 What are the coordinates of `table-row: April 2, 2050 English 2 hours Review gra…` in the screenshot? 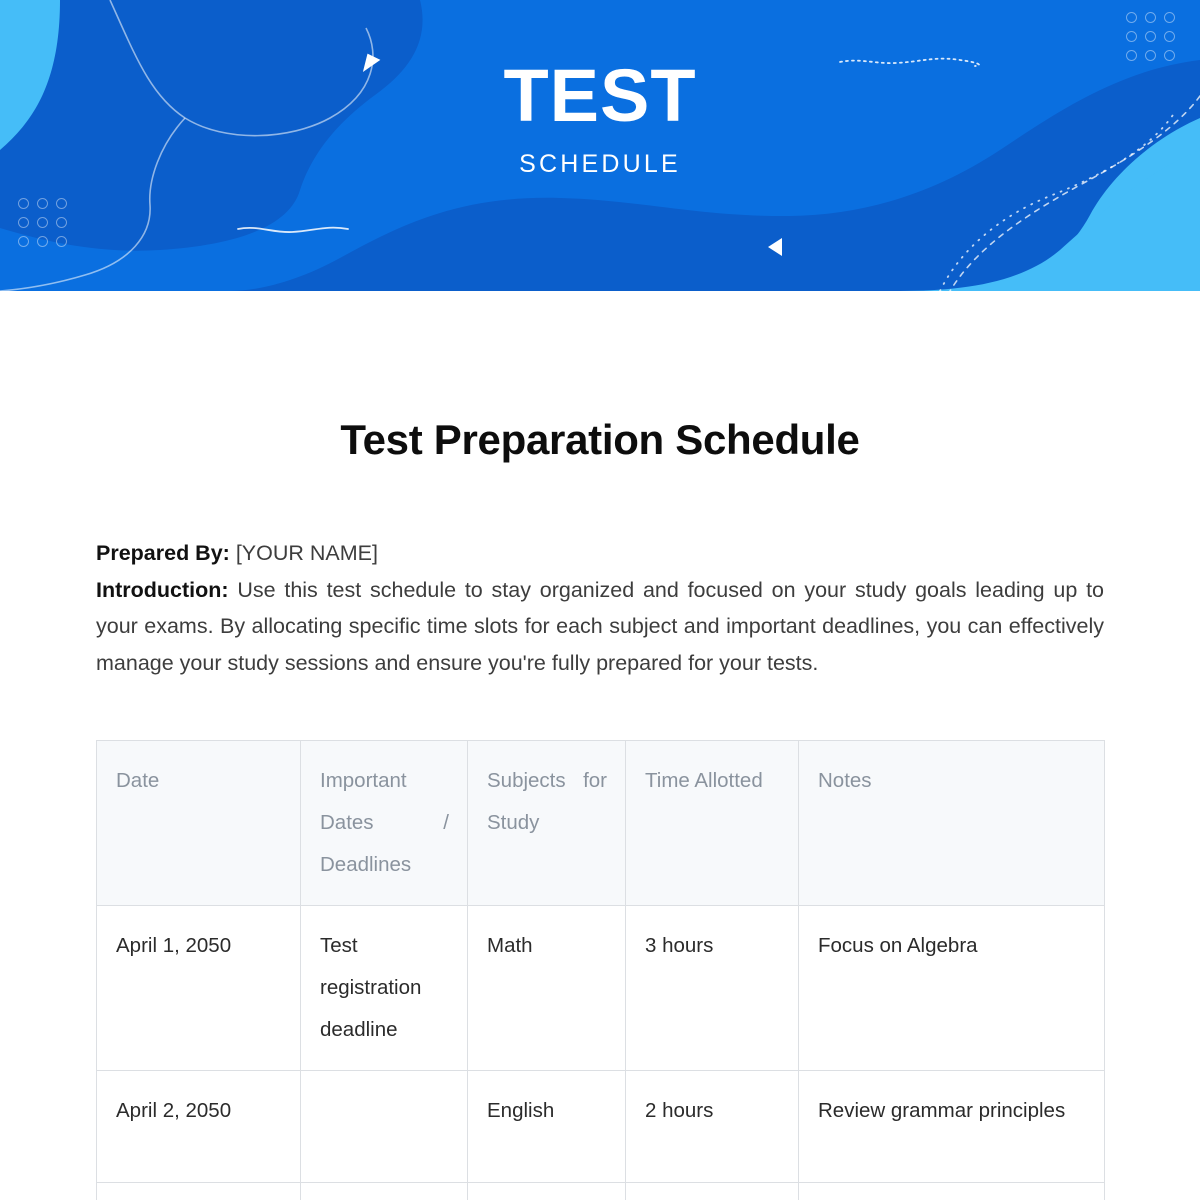 It's located at (600, 1126).